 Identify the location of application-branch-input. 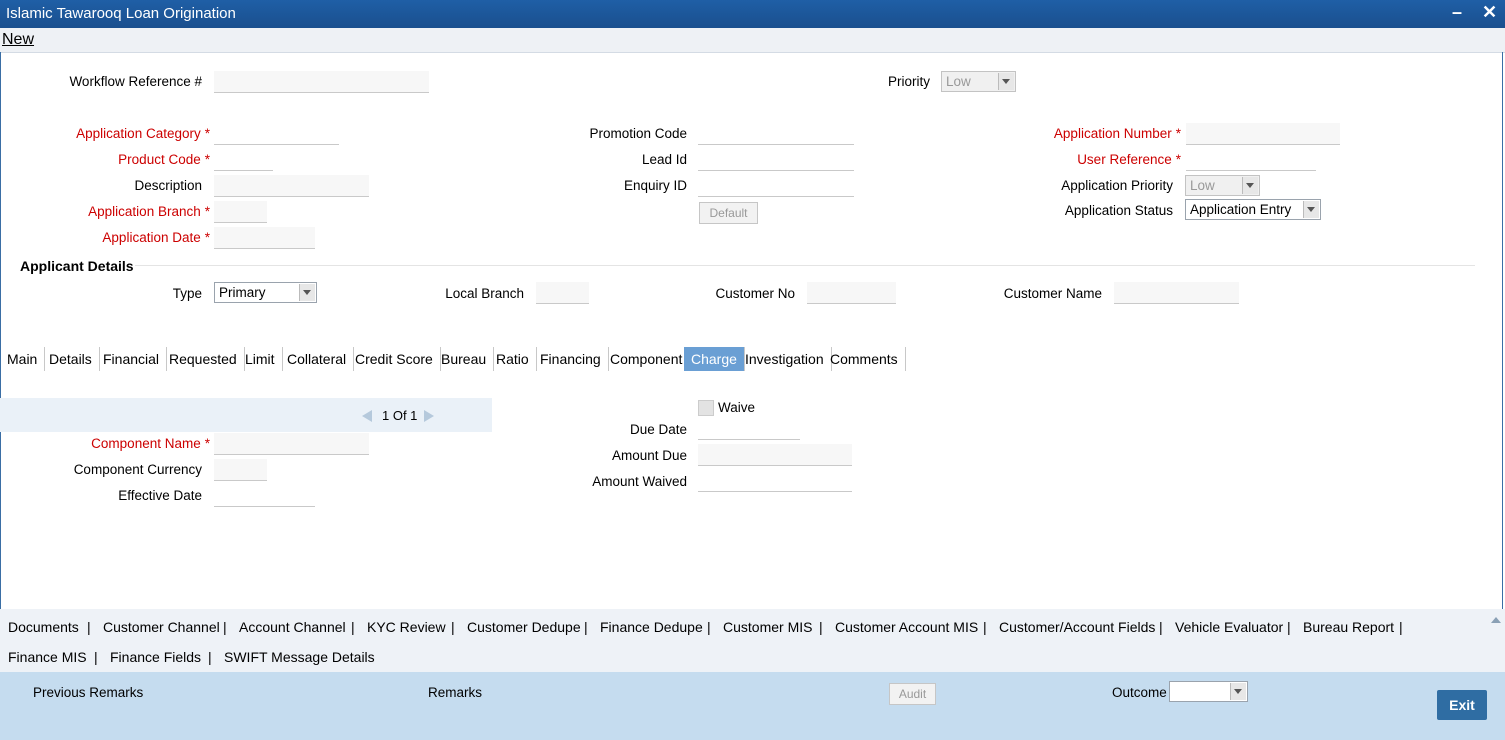
(240, 212).